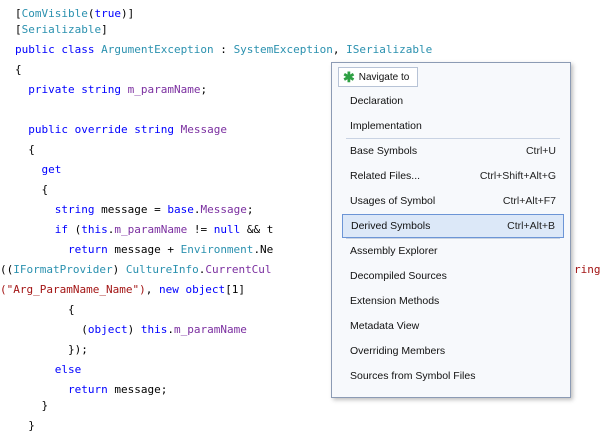 The width and height of the screenshot is (601, 436). What do you see at coordinates (170, 329) in the screenshot?
I see `code-token: .` at bounding box center [170, 329].